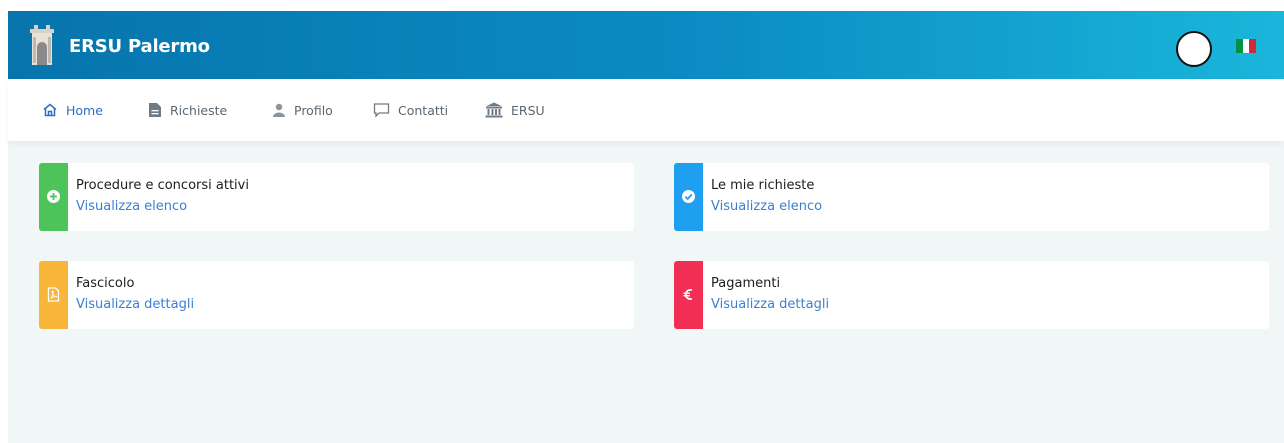  I want to click on nav-item-profilo: Profilo, so click(302, 110).